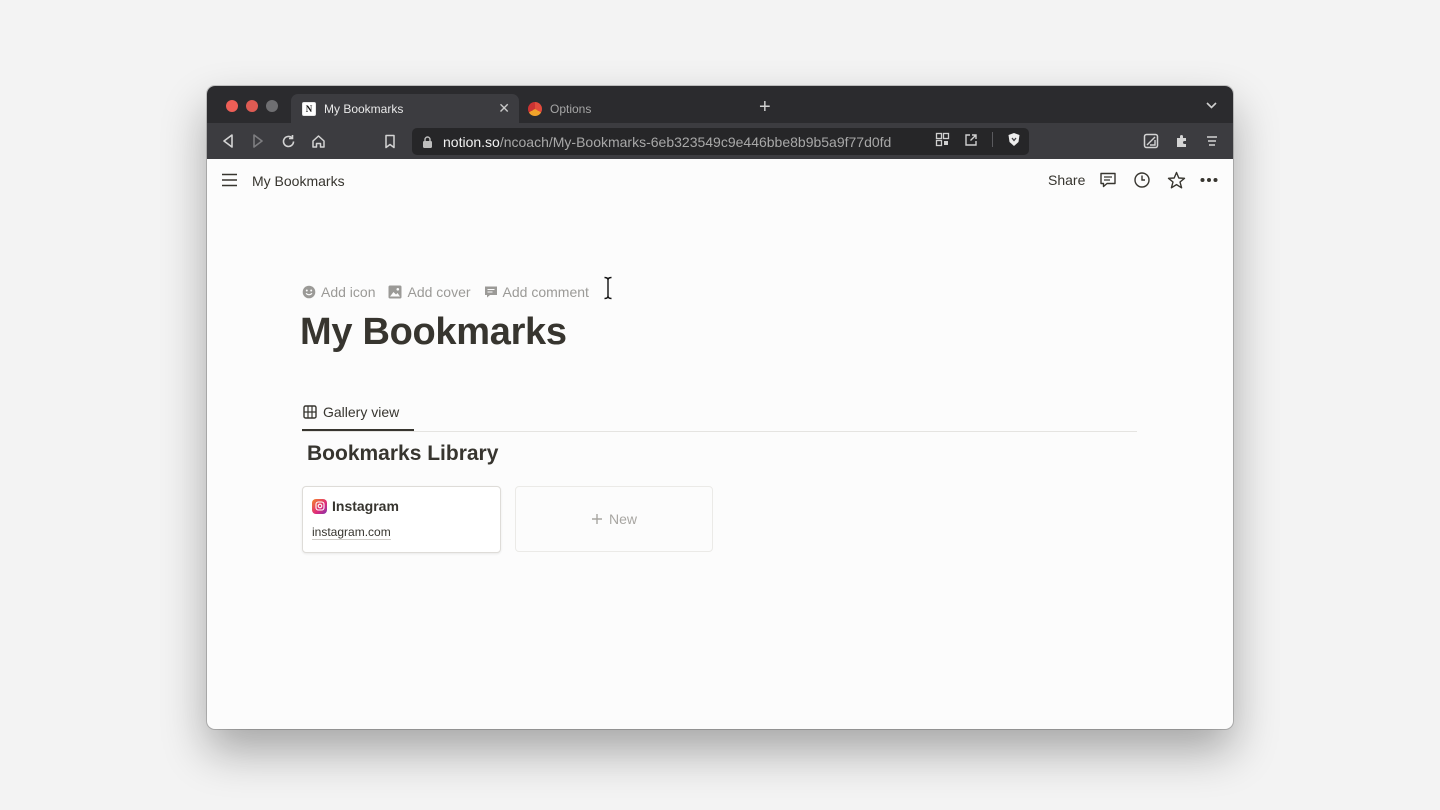 This screenshot has height=810, width=1440. Describe the element at coordinates (309, 292) in the screenshot. I see `smiley-icon` at that location.